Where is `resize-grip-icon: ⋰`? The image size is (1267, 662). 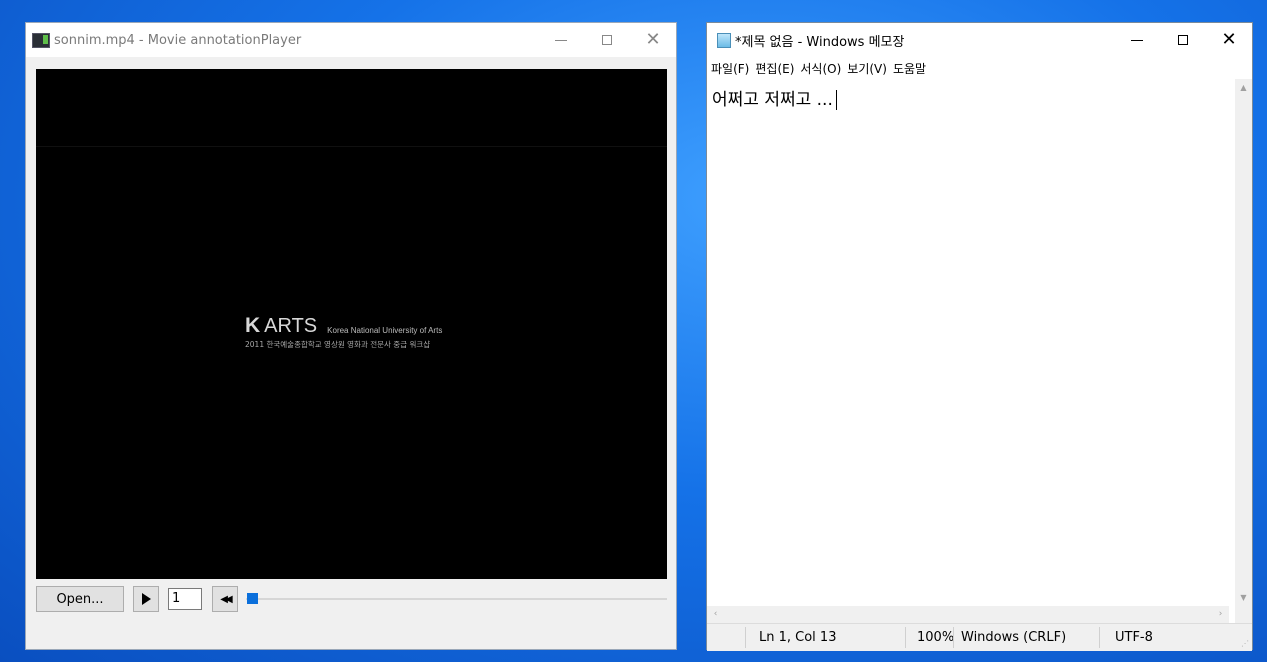 resize-grip-icon: ⋰ is located at coordinates (1245, 644).